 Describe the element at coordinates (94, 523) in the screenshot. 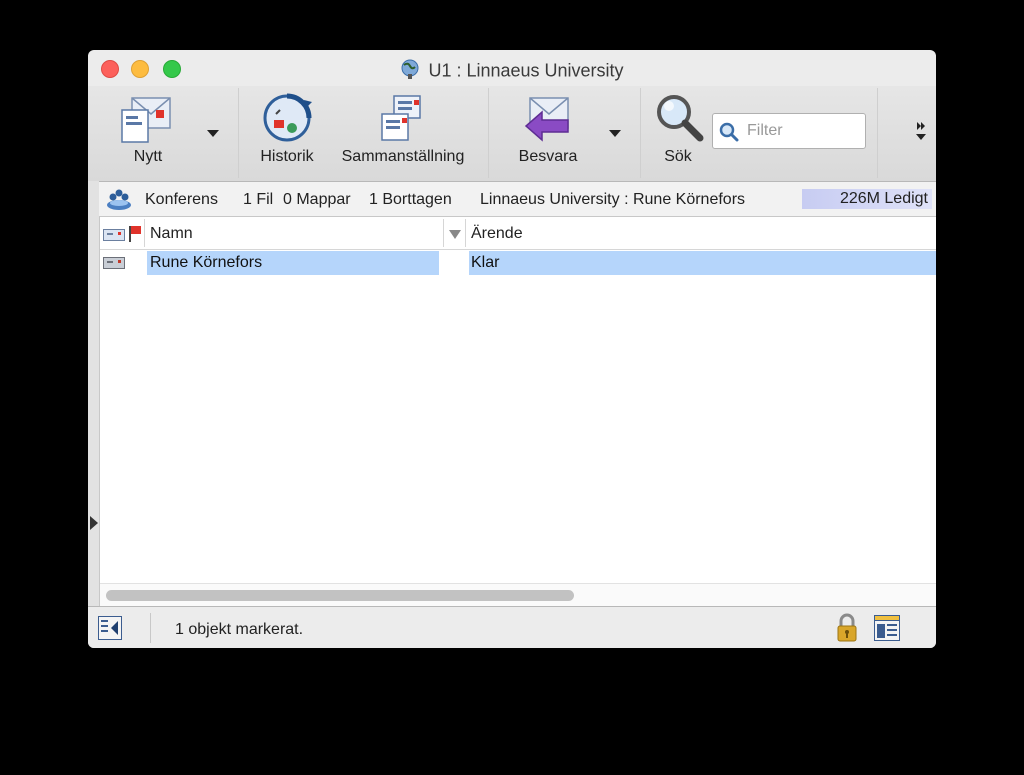

I see `expand-arrow-icon` at that location.